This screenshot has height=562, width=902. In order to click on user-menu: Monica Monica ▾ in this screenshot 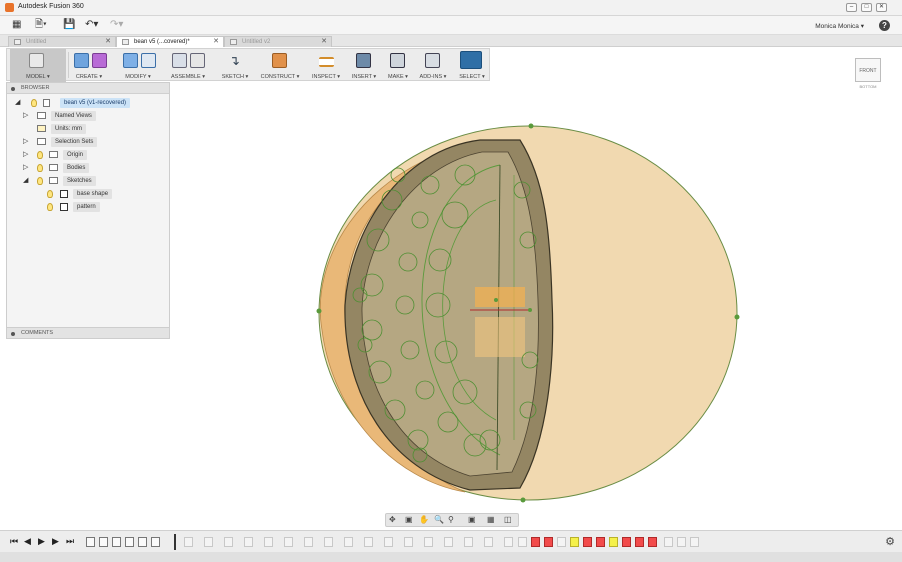, I will do `click(839, 26)`.